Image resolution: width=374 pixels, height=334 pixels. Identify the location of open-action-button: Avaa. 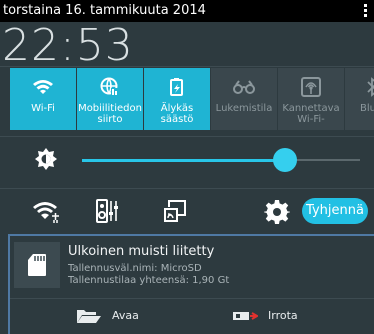
(107, 316).